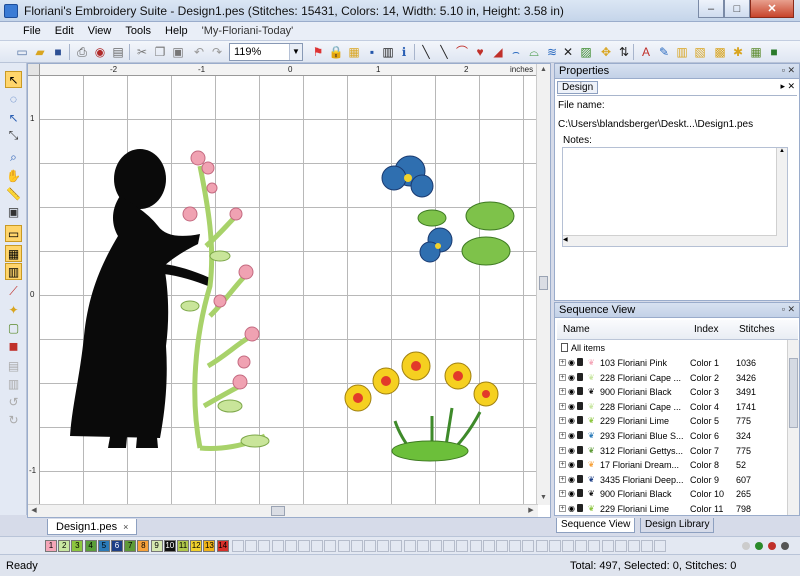 The image size is (800, 576). I want to click on color-swatch: 3, so click(77, 546).